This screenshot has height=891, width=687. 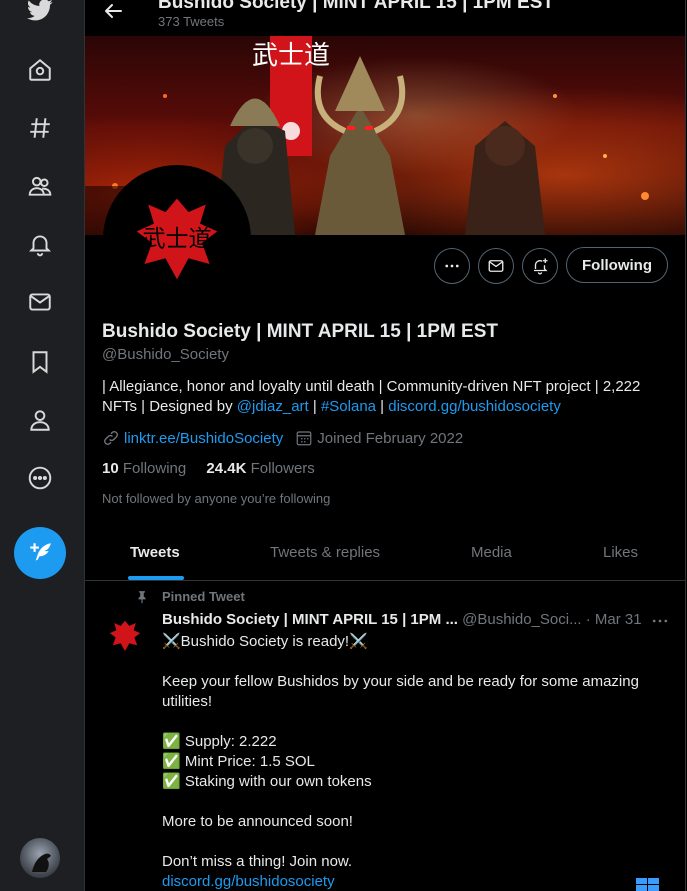 I want to click on bio-mention-link: @jdiaz_art, so click(x=273, y=406).